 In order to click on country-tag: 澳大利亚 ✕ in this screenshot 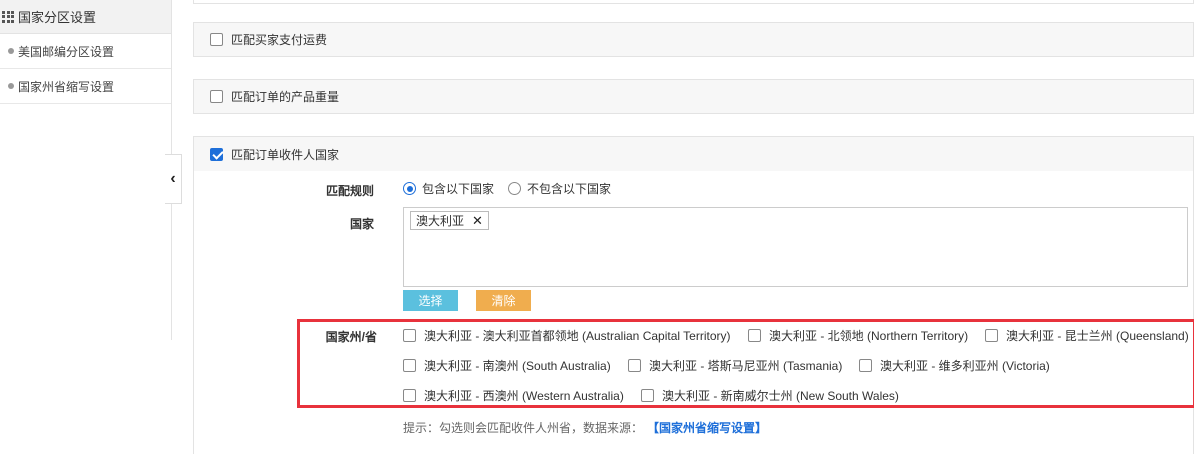, I will do `click(449, 220)`.